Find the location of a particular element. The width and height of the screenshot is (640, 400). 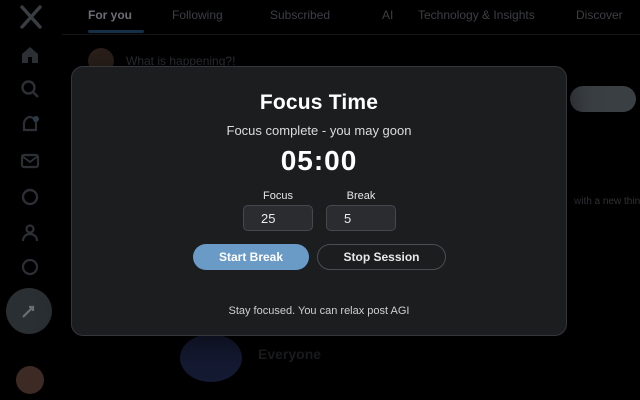

feather-icon is located at coordinates (28, 311).